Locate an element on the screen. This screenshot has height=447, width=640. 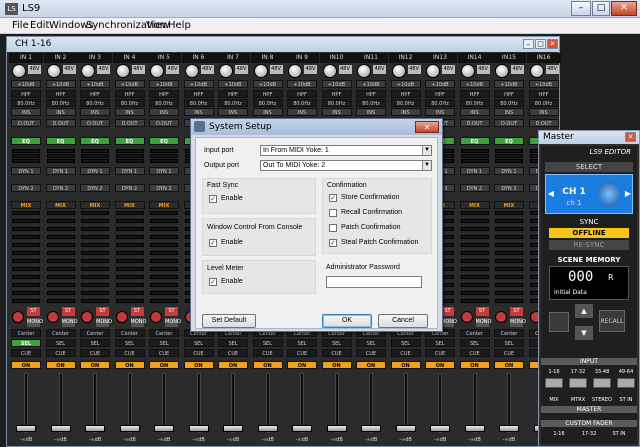
menu-edit: Edit is located at coordinates (39, 25).